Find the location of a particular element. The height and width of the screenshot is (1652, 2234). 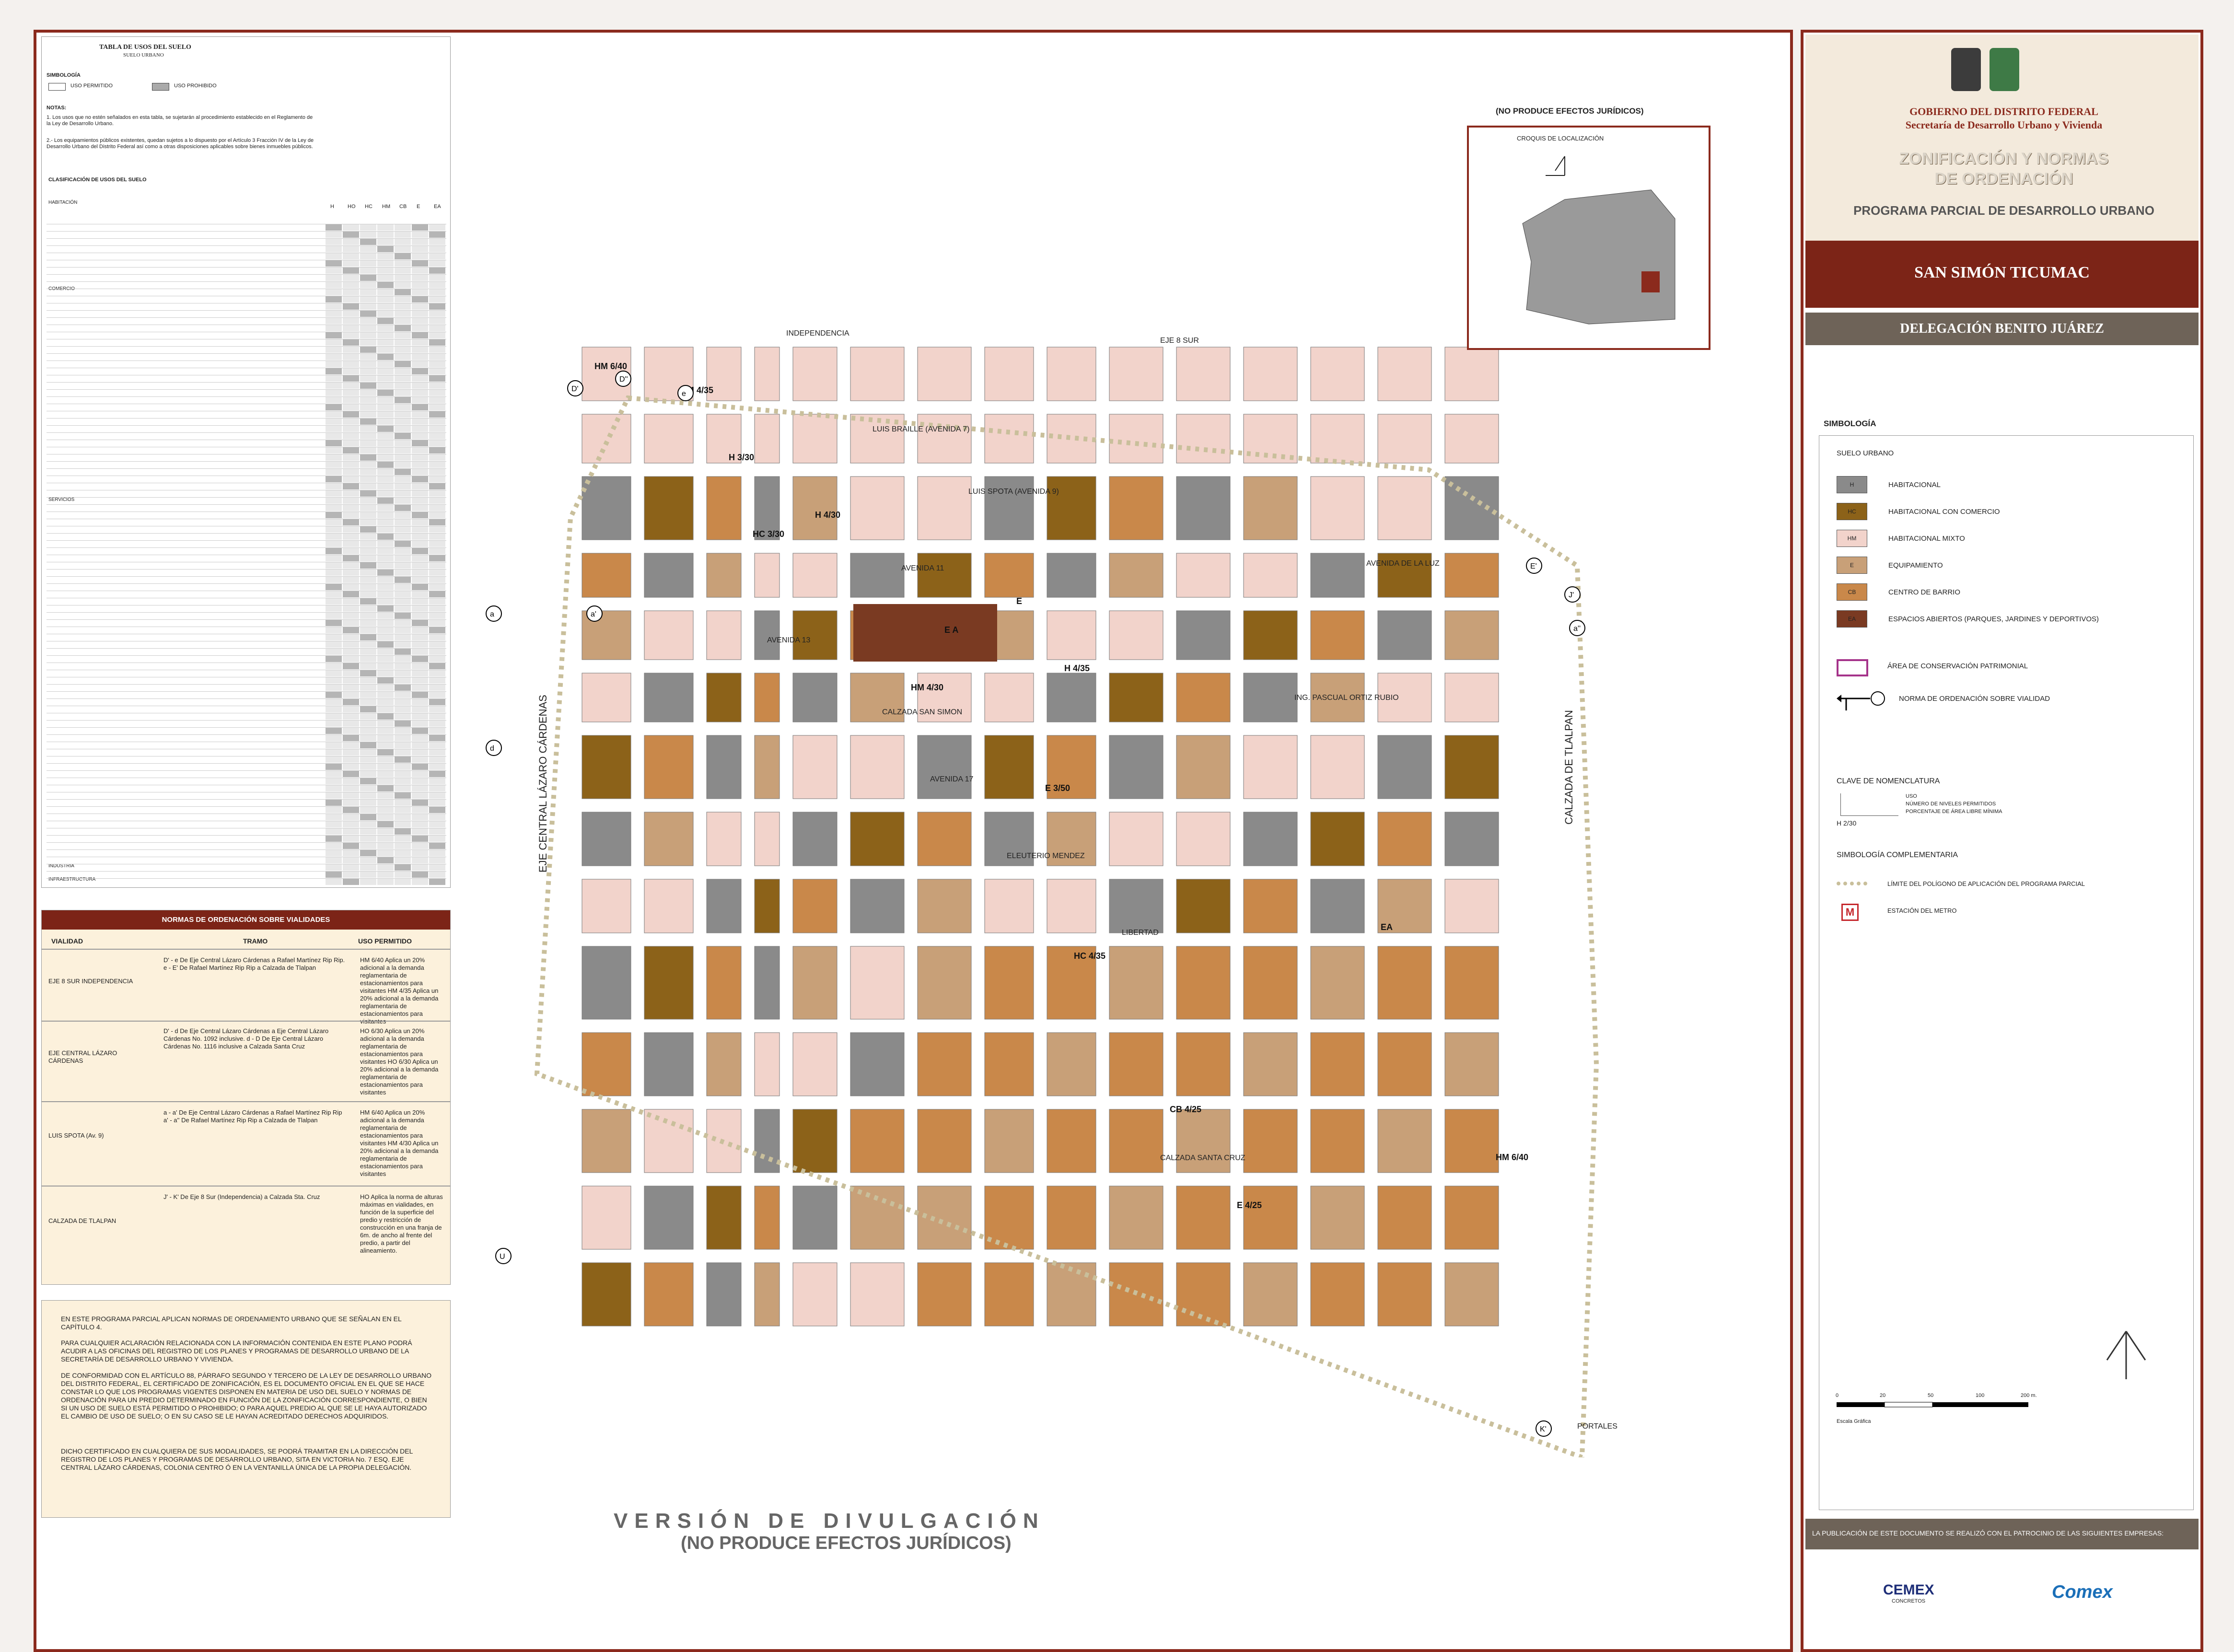

normas-header-vialidad: VIALIDAD is located at coordinates (67, 941).